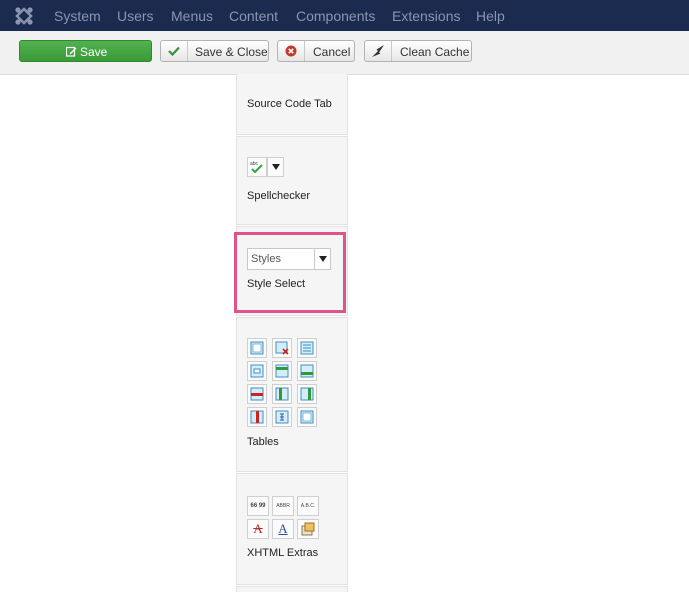 The width and height of the screenshot is (689, 592). I want to click on menu-help: Help, so click(490, 16).